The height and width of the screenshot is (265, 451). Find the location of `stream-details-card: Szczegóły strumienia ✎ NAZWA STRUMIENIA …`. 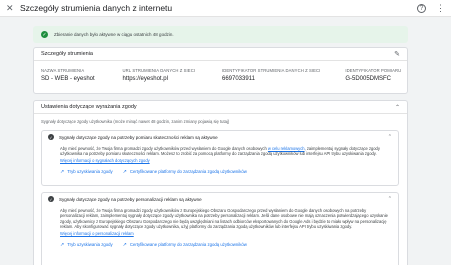

stream-details-card: Szczegóły strumienia ✎ NAZWA STRUMIENIA … is located at coordinates (220, 70).